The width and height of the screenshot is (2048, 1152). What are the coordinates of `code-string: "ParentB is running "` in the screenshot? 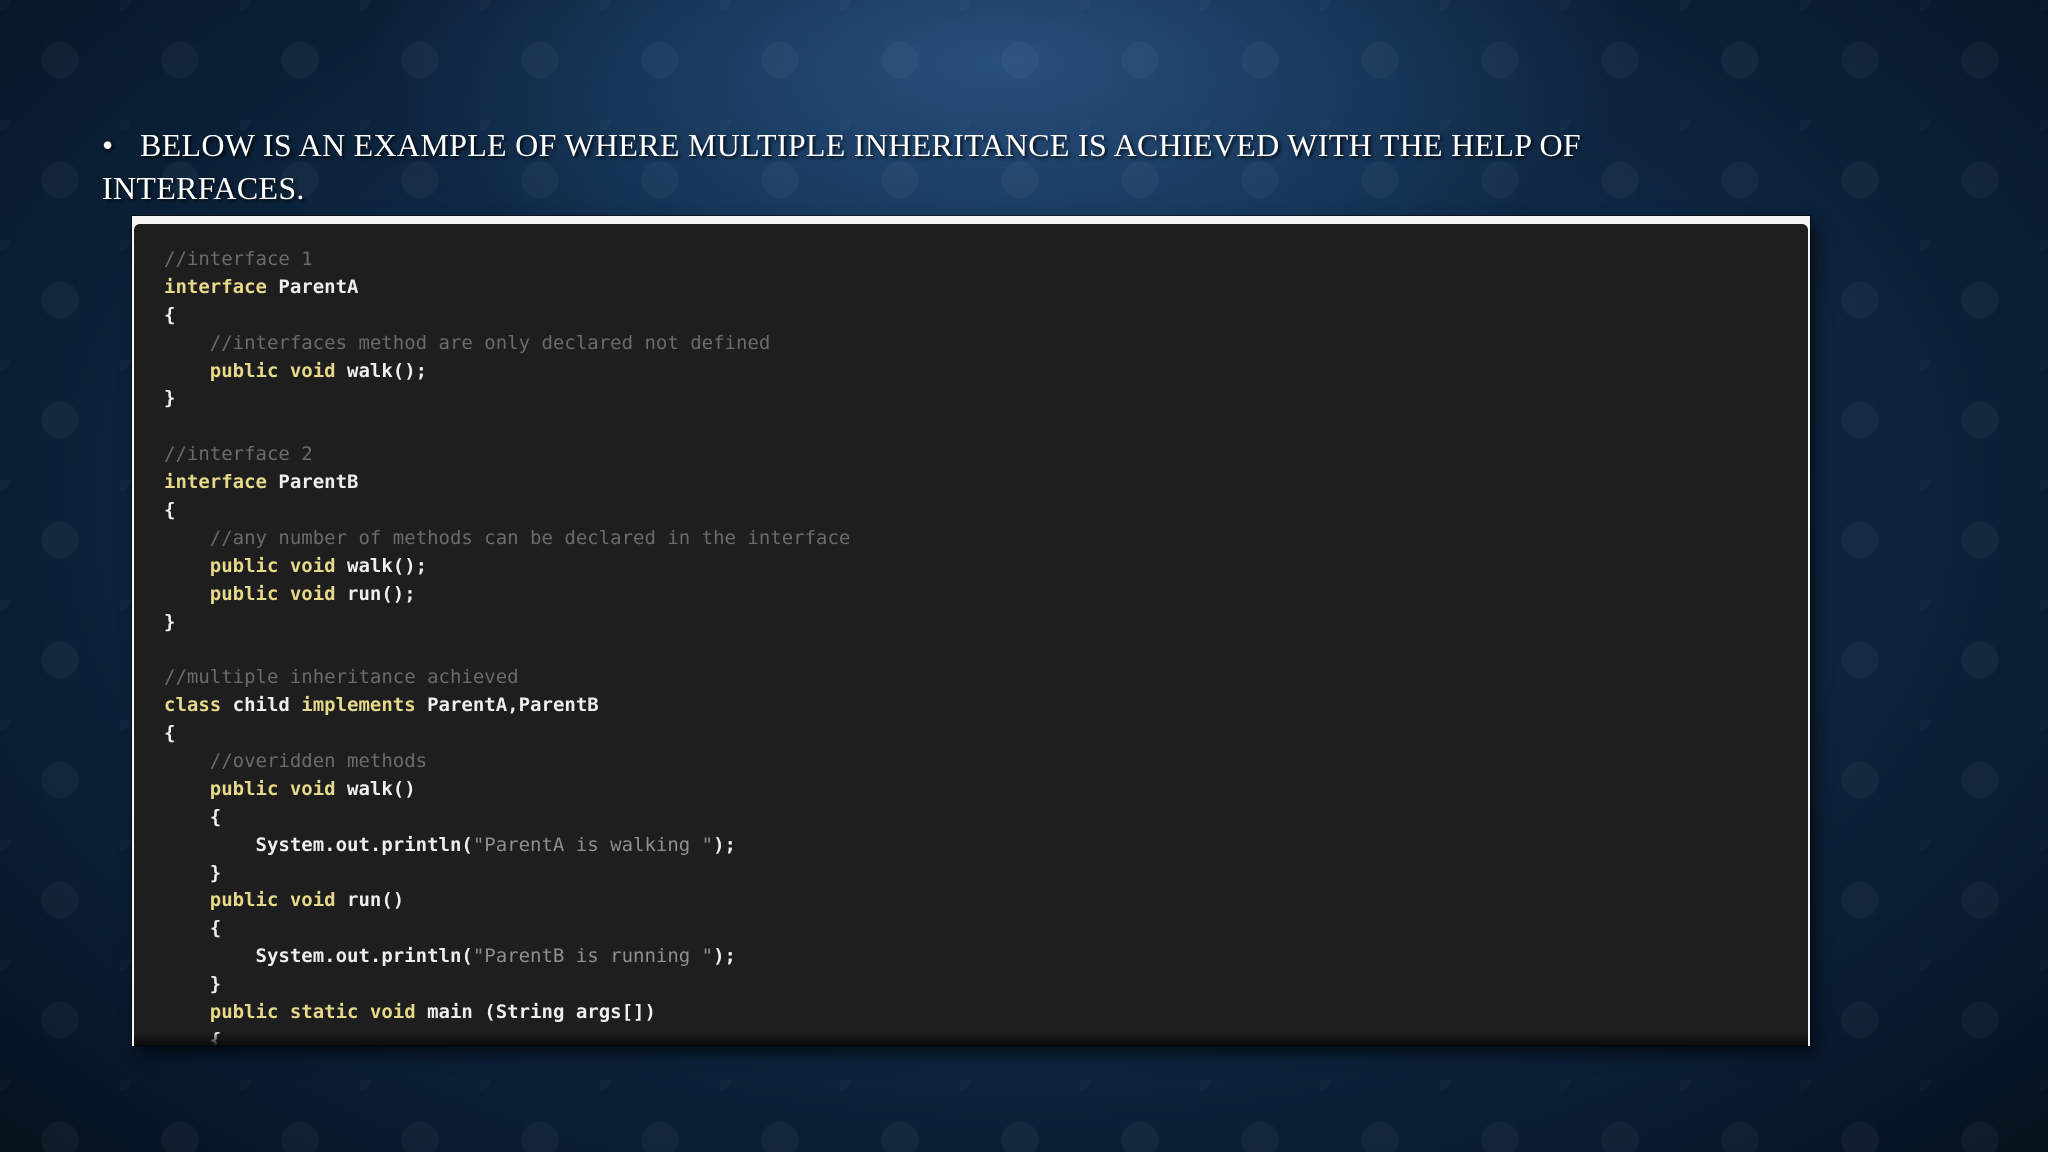 It's located at (593, 956).